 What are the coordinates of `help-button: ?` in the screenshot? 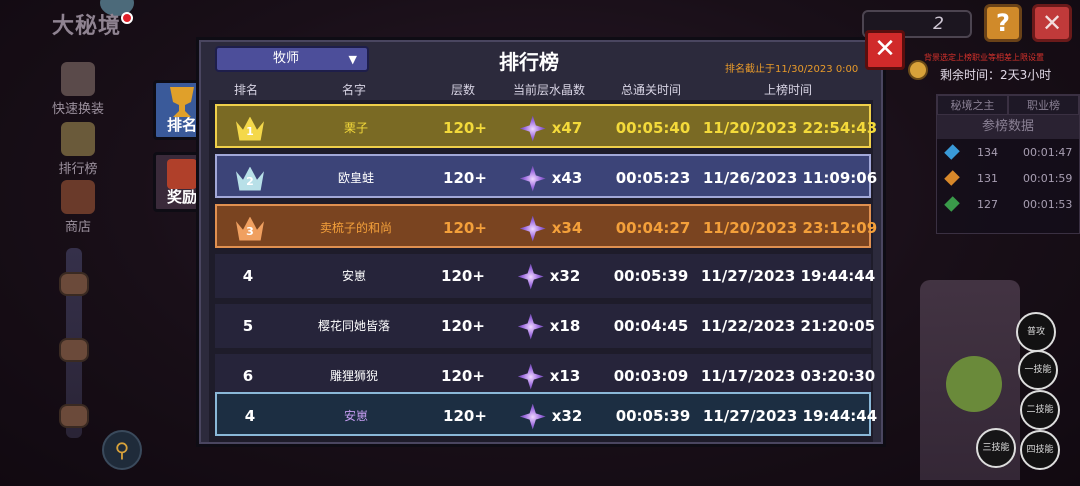 It's located at (1003, 23).